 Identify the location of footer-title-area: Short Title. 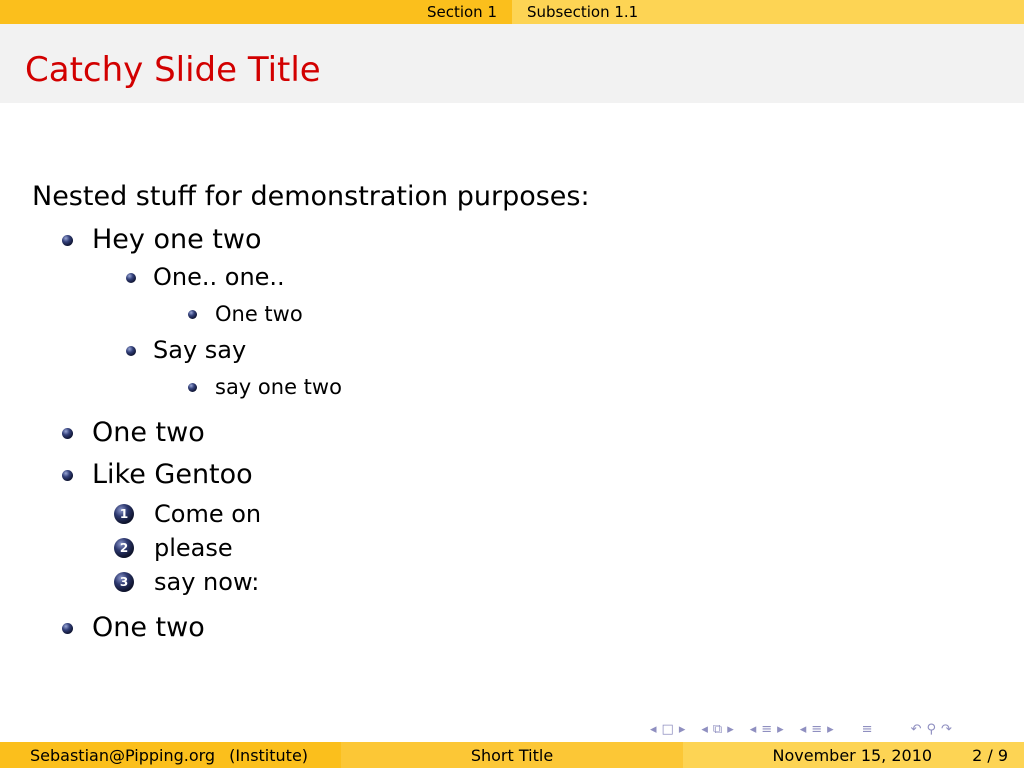
(512, 755).